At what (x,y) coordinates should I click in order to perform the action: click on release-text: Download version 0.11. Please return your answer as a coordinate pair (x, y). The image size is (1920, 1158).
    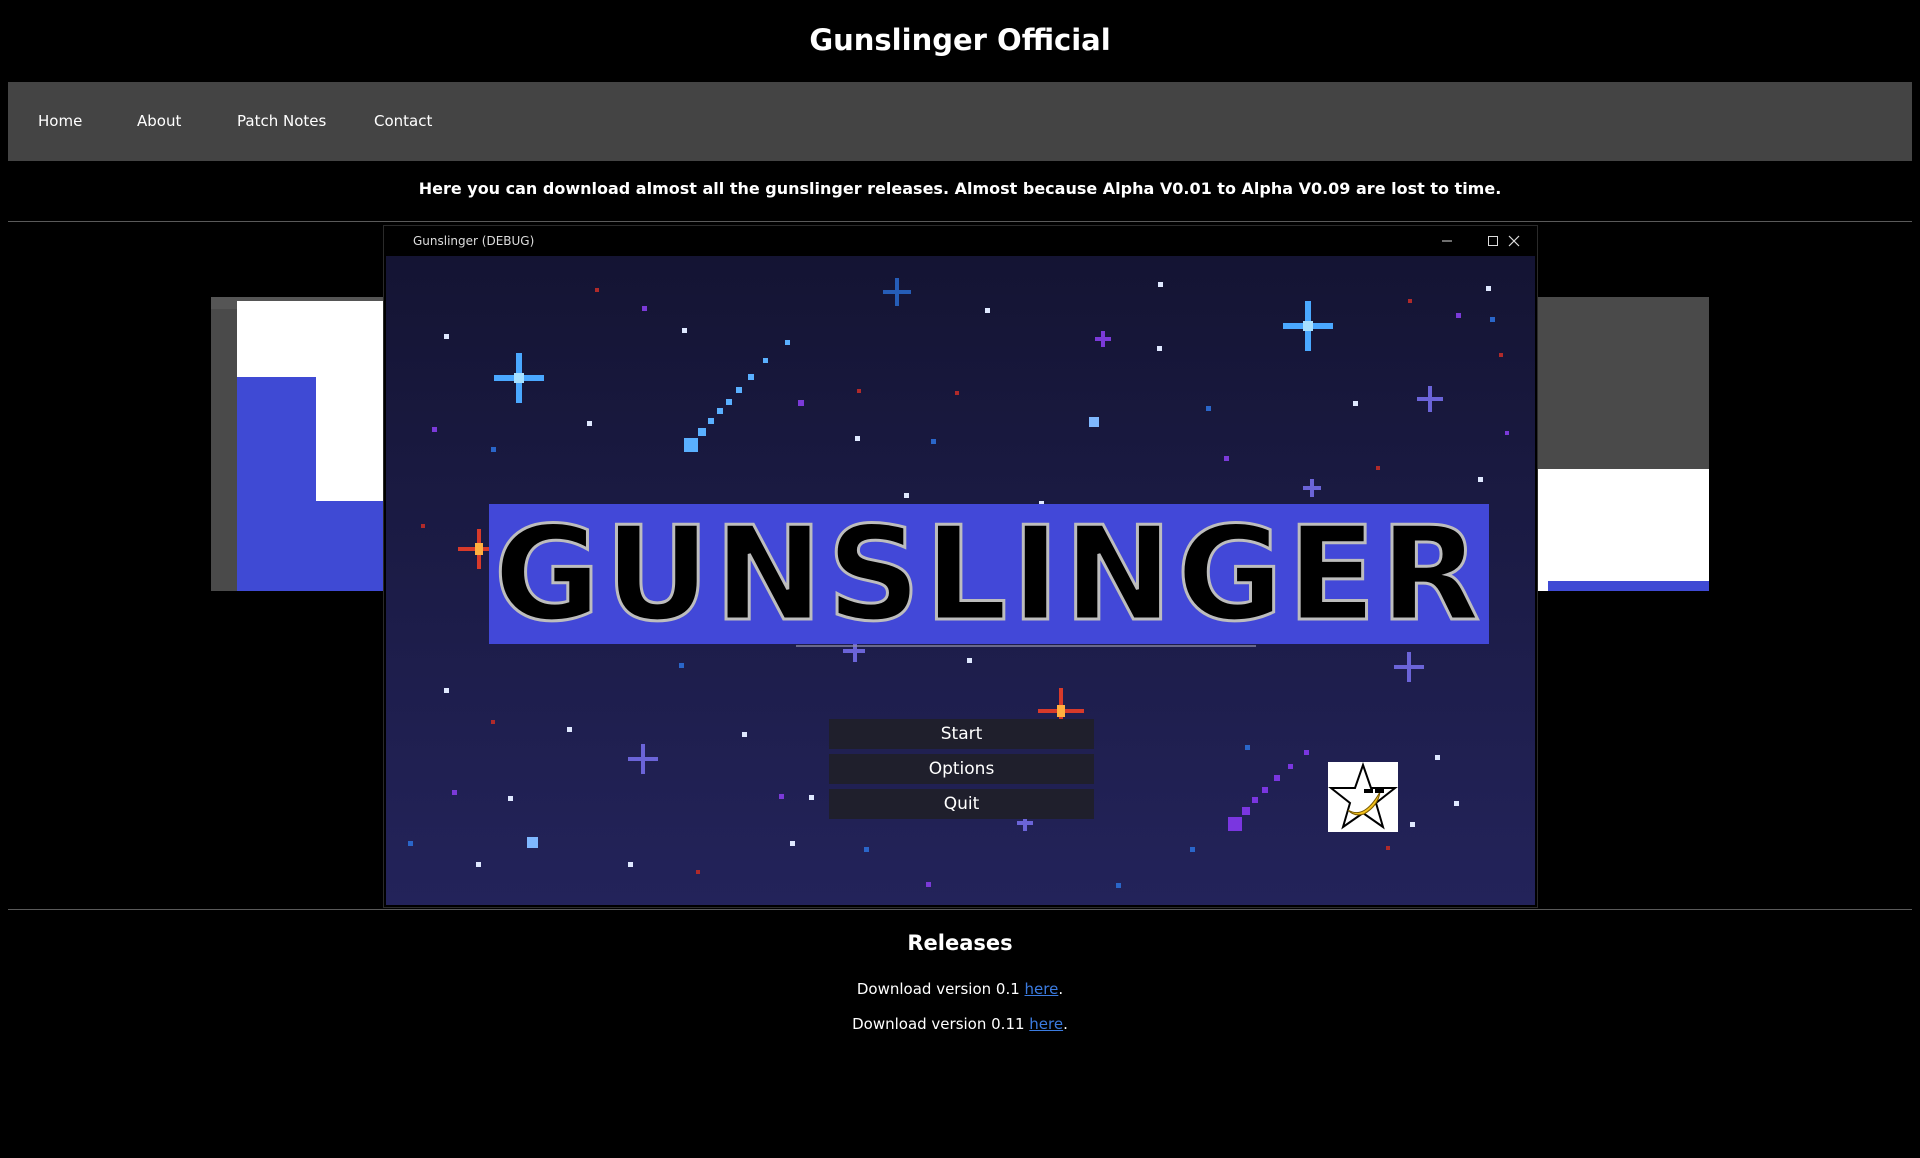
    Looking at the image, I should click on (941, 1024).